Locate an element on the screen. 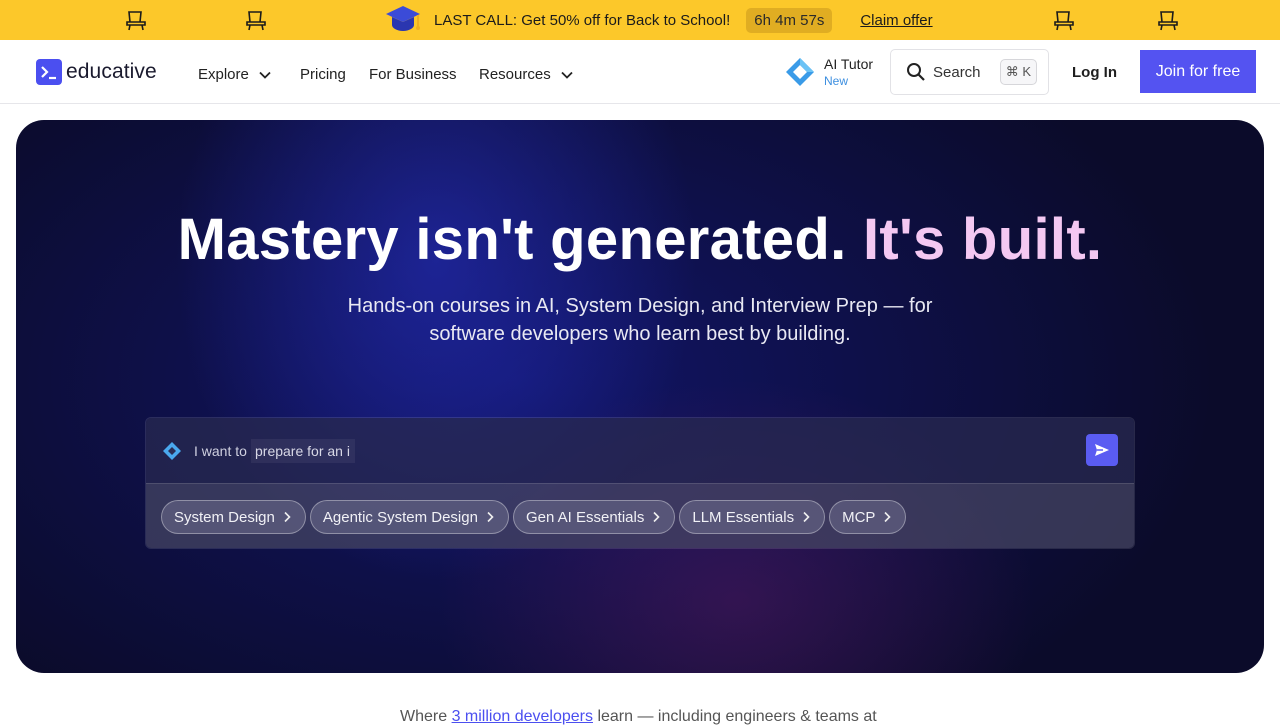 Image resolution: width=1280 pixels, height=726 pixels. chip-system-design: System Design is located at coordinates (233, 517).